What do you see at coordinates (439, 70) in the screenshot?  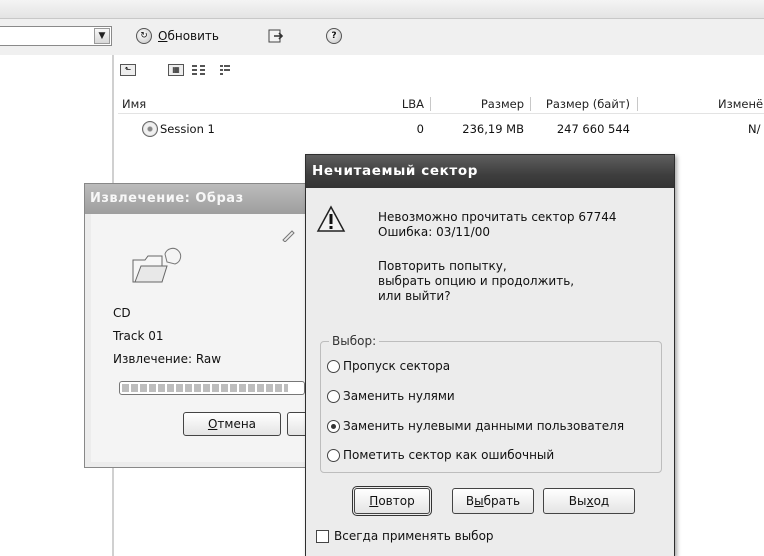 I see `view-bar: ⬑ ▦` at bounding box center [439, 70].